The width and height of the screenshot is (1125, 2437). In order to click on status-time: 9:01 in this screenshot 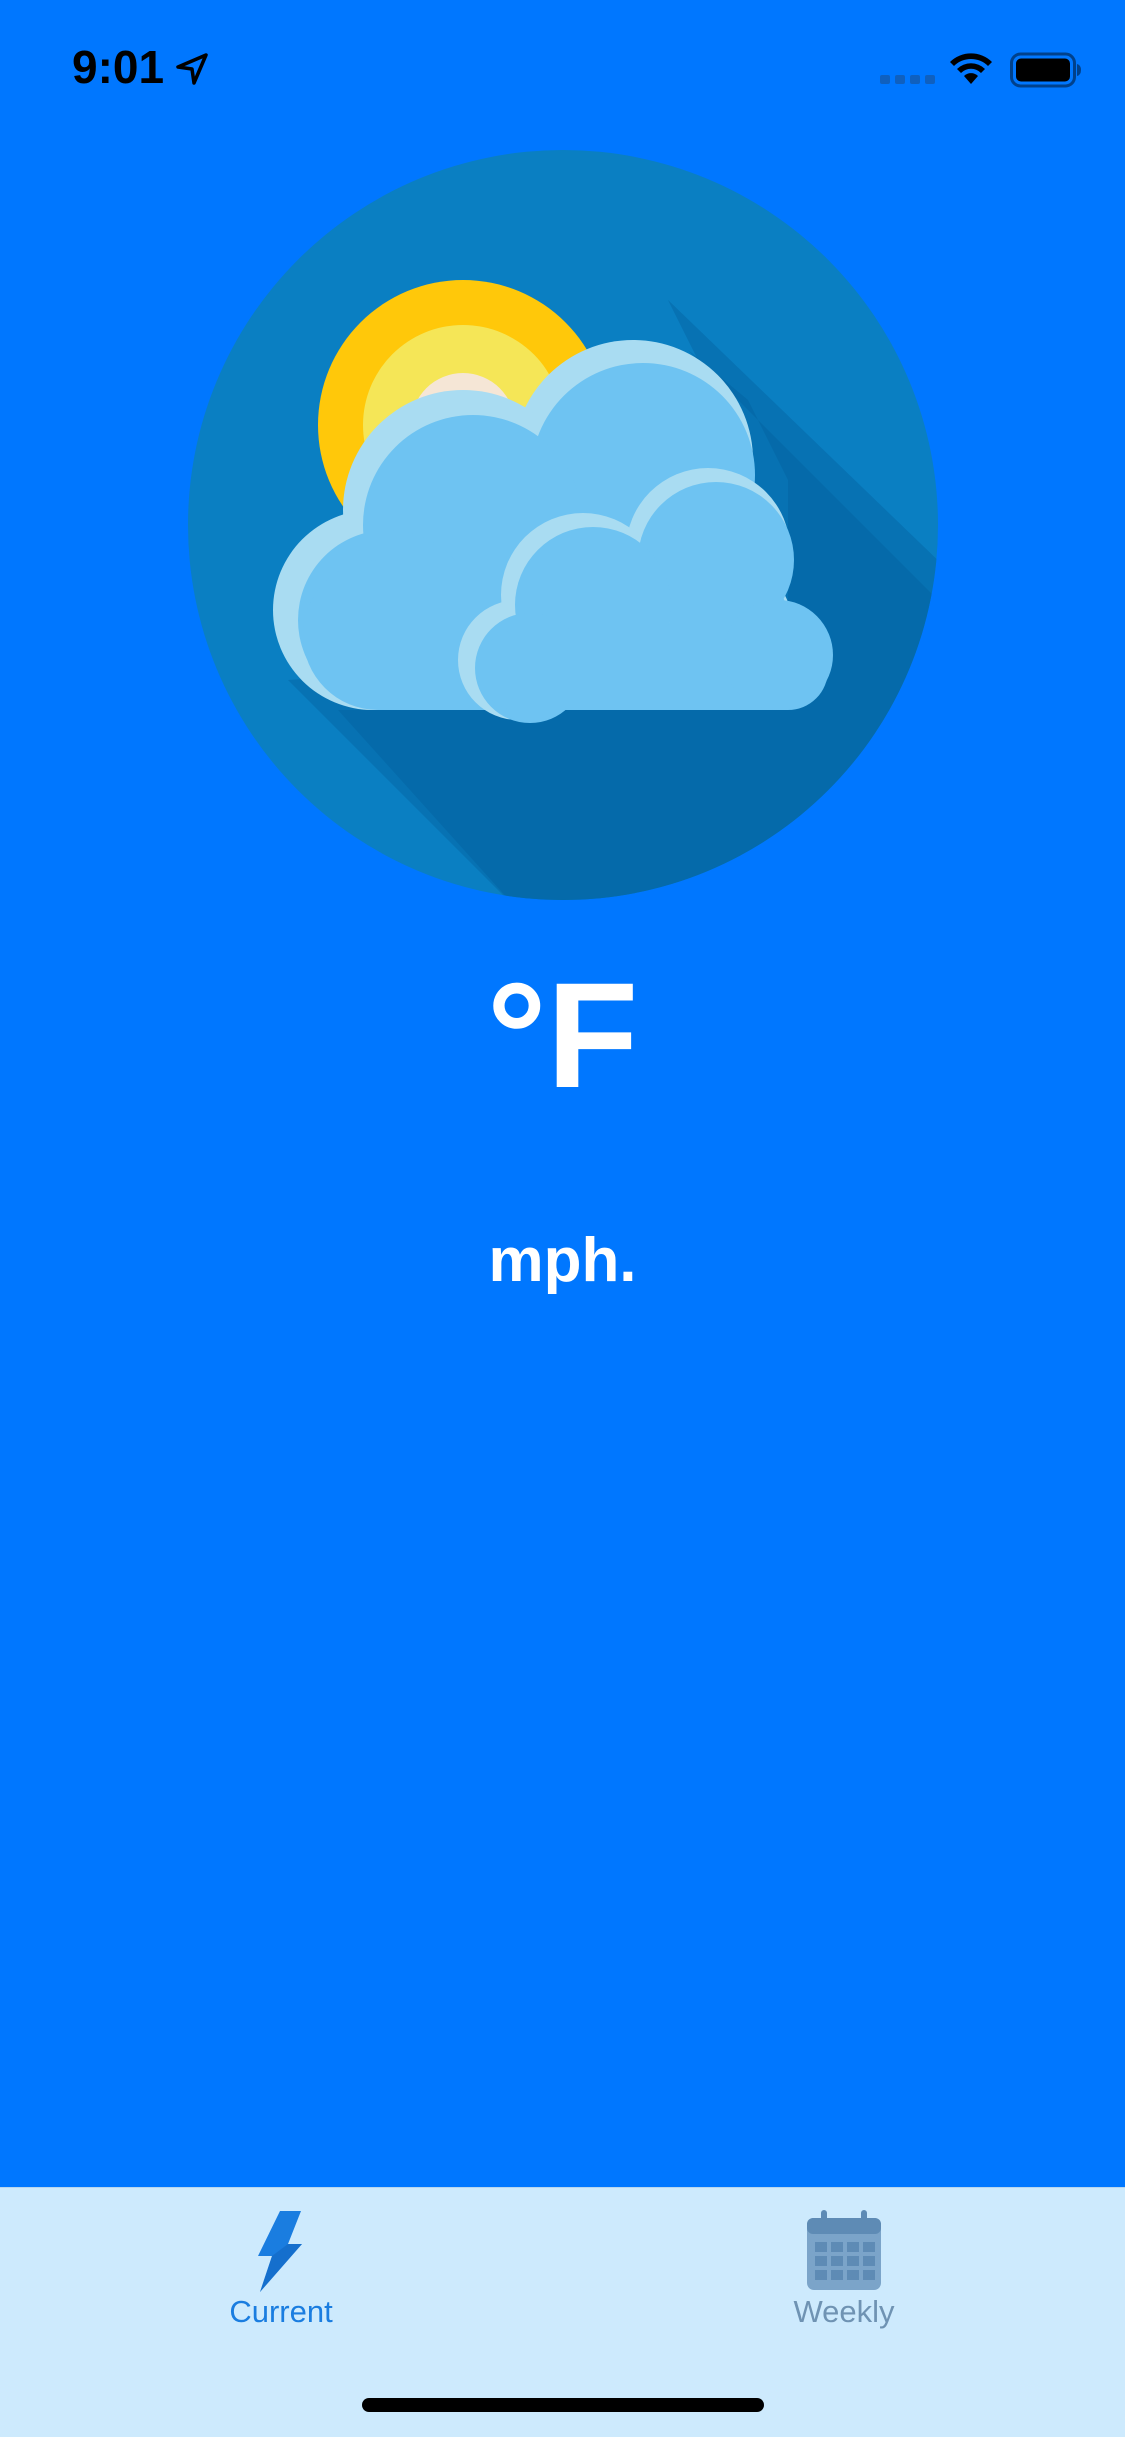, I will do `click(118, 67)`.